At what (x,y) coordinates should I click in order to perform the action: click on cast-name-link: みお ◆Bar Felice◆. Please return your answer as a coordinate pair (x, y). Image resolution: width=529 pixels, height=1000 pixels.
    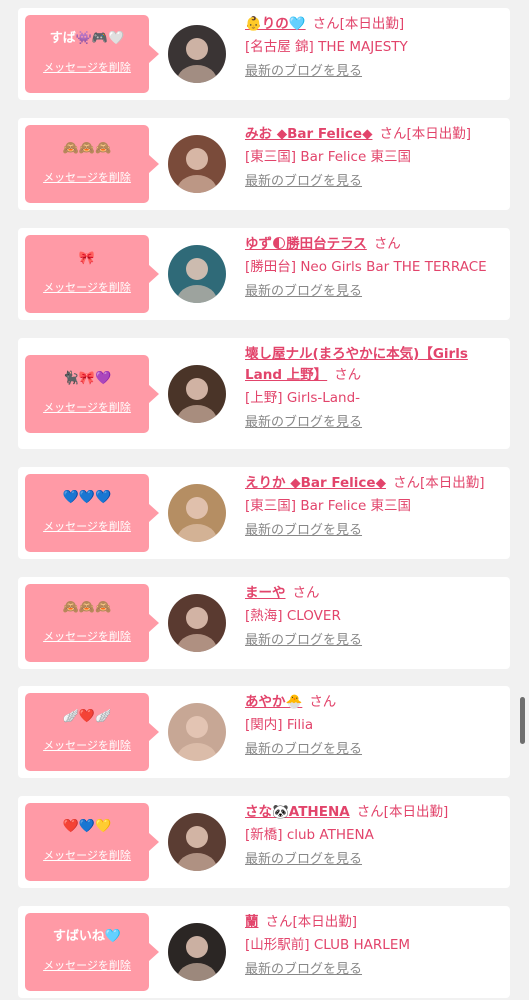
    Looking at the image, I should click on (308, 134).